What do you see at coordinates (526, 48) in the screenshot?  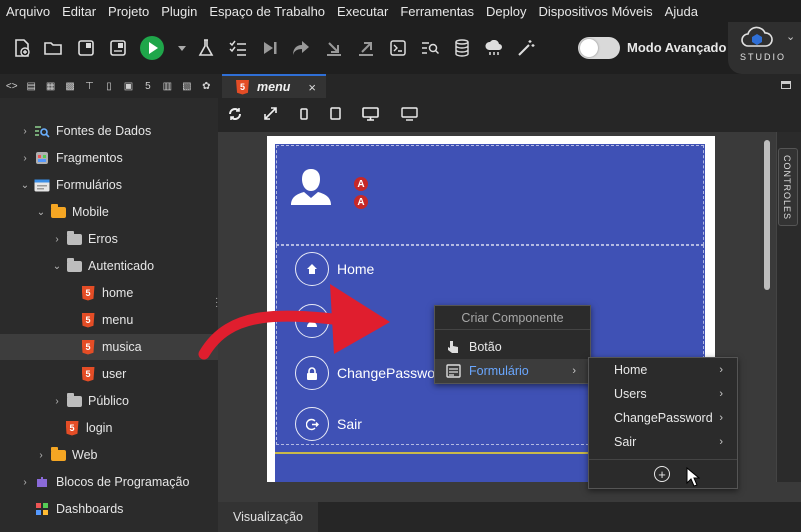 I see `magic-wand-icon` at bounding box center [526, 48].